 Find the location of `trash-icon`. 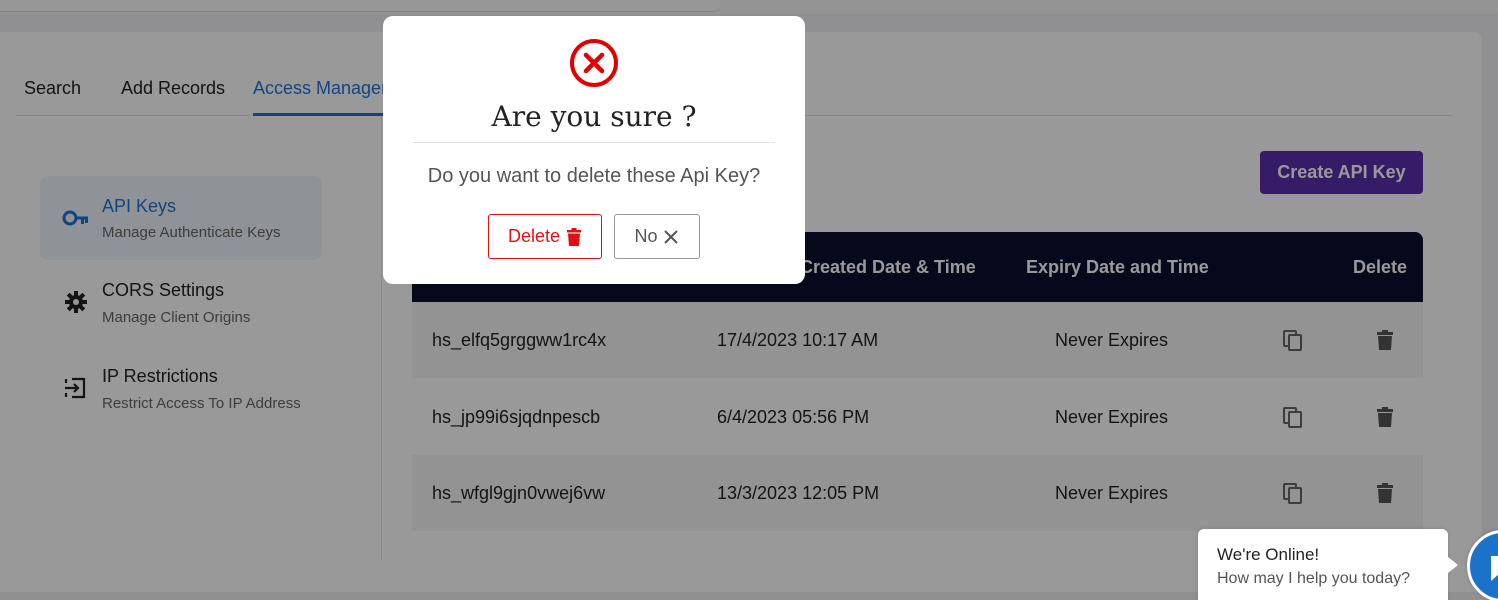

trash-icon is located at coordinates (574, 236).